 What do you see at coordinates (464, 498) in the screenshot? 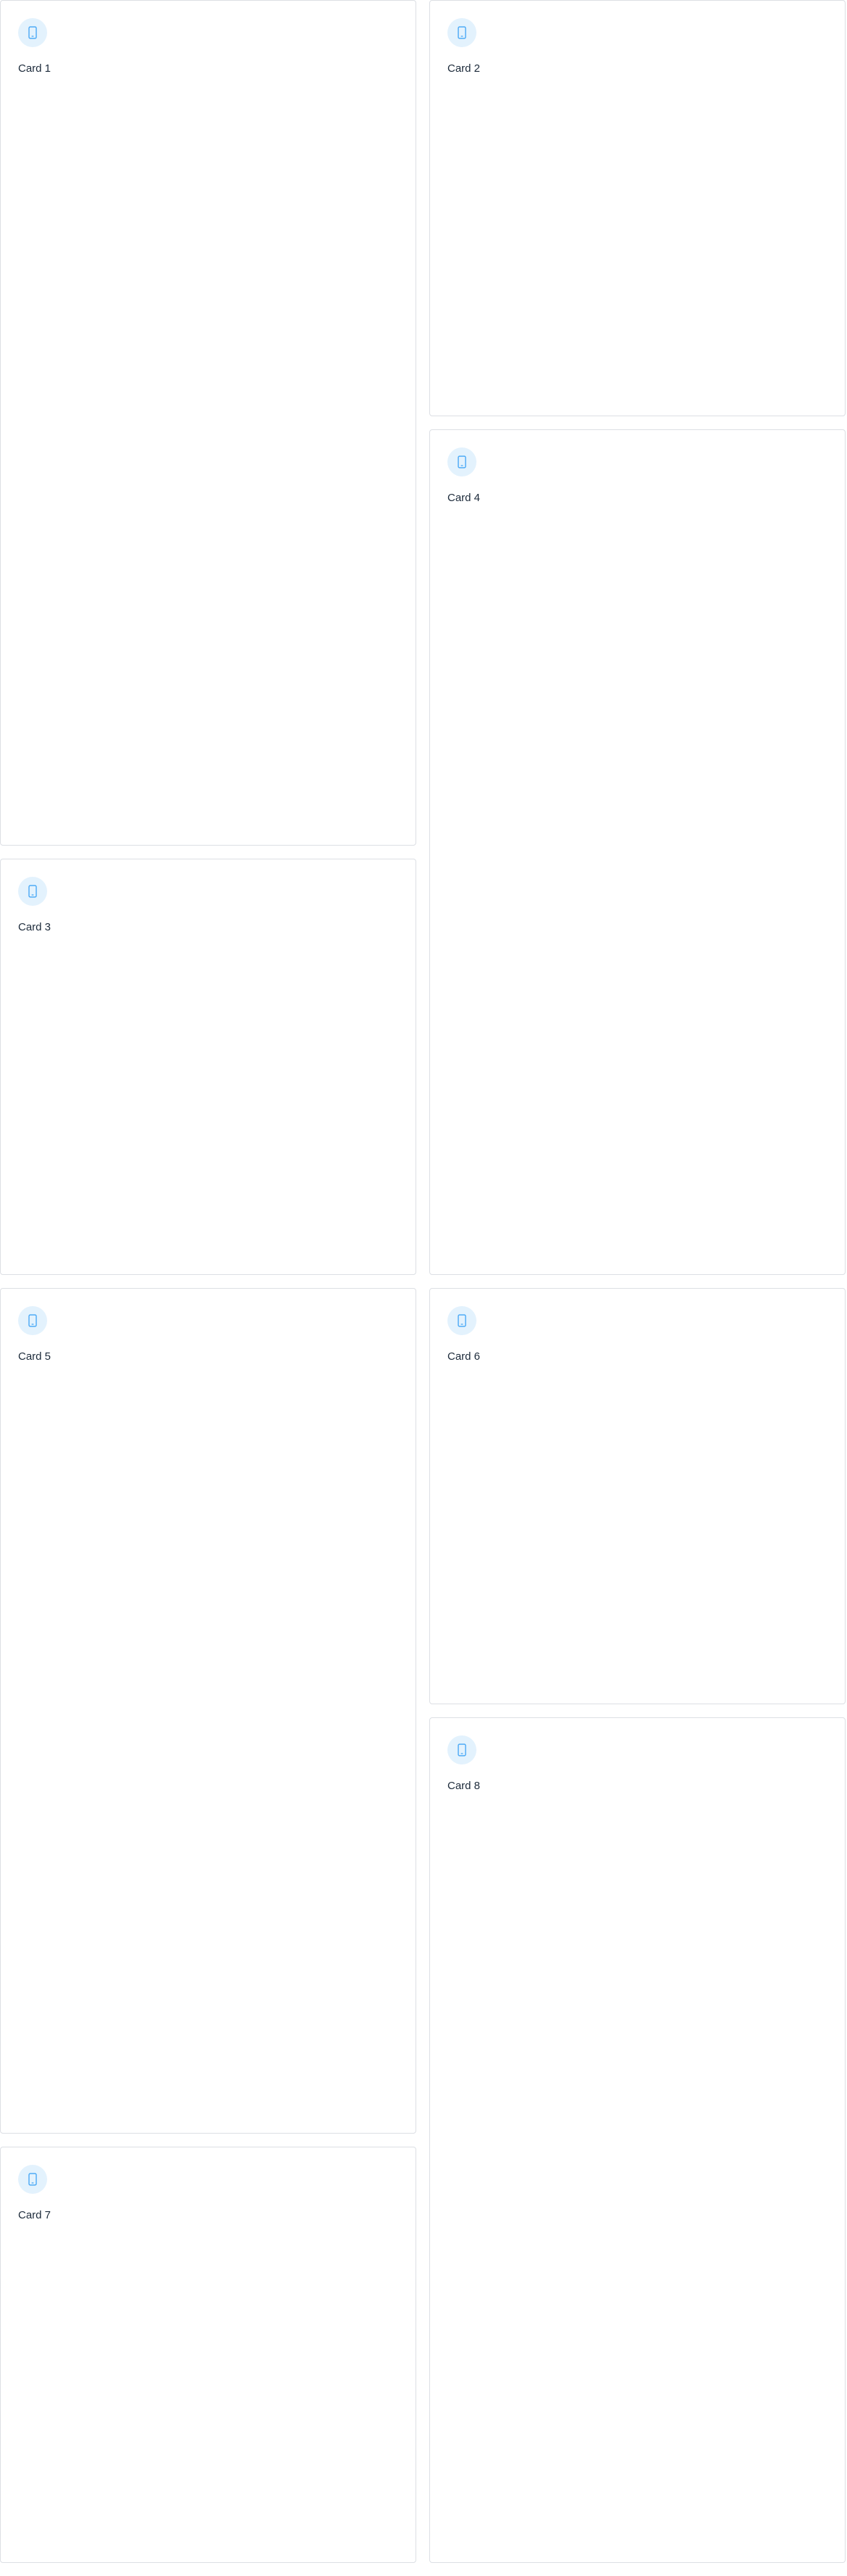
I see `card-title: Card 4` at bounding box center [464, 498].